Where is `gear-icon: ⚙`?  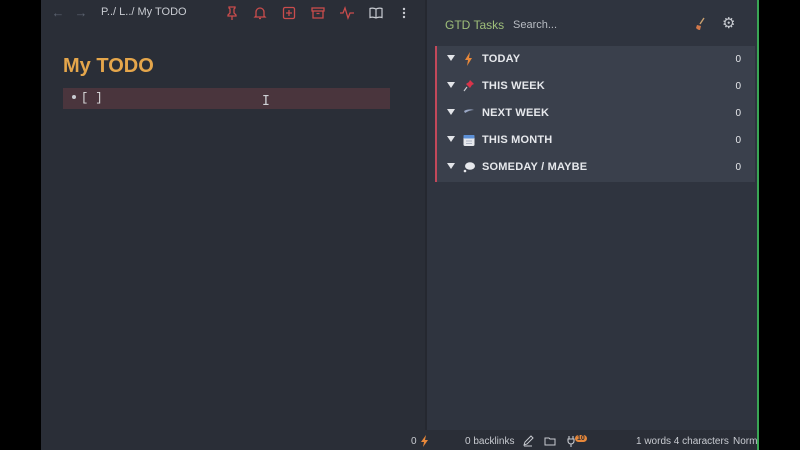
gear-icon: ⚙ is located at coordinates (730, 24).